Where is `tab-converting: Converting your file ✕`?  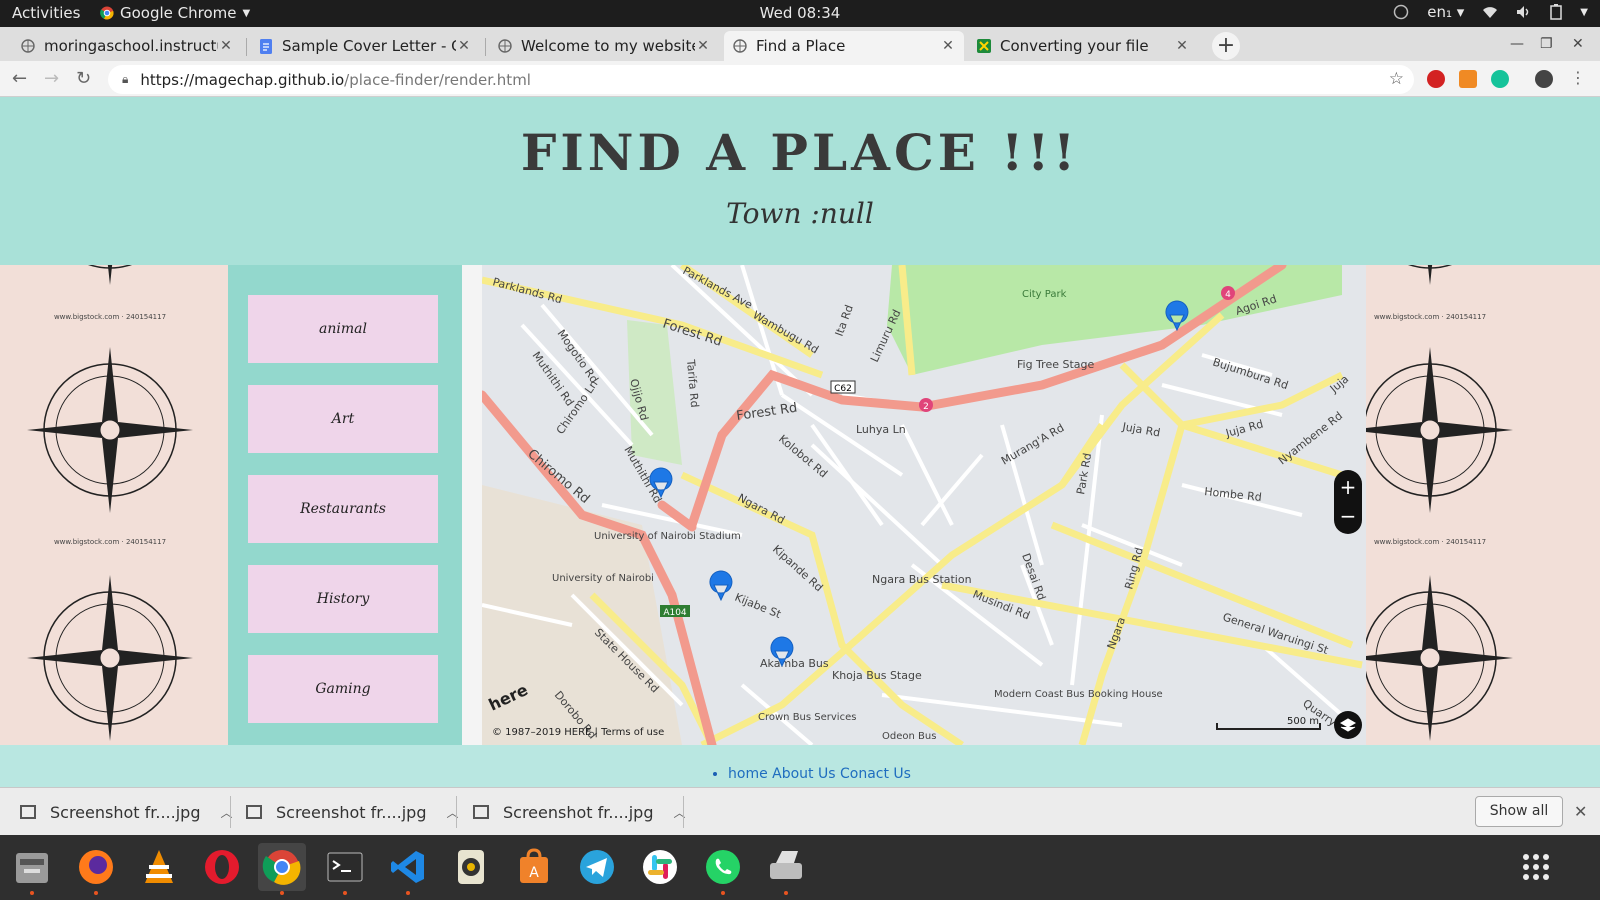 tab-converting: Converting your file ✕ is located at coordinates (1083, 46).